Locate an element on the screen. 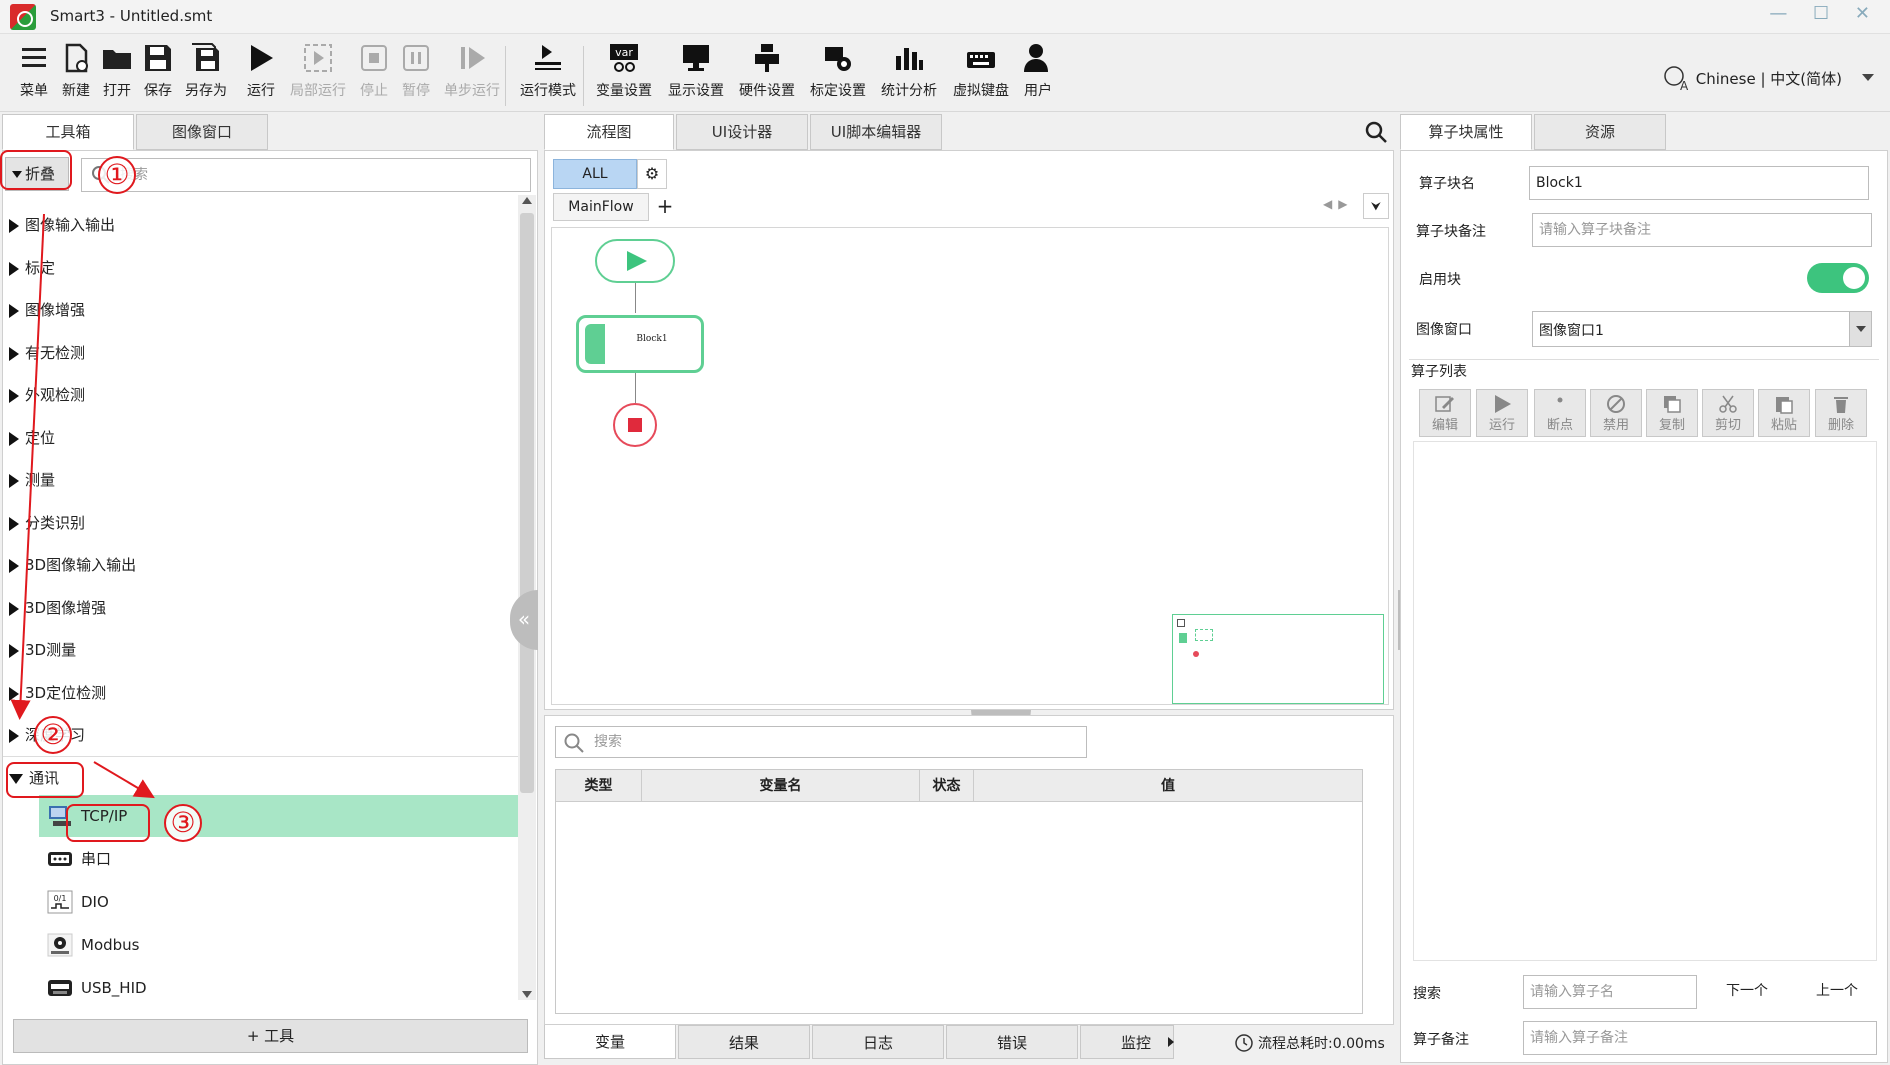 The image size is (1890, 1065). tab-ui-designer: UI设计器 is located at coordinates (742, 132).